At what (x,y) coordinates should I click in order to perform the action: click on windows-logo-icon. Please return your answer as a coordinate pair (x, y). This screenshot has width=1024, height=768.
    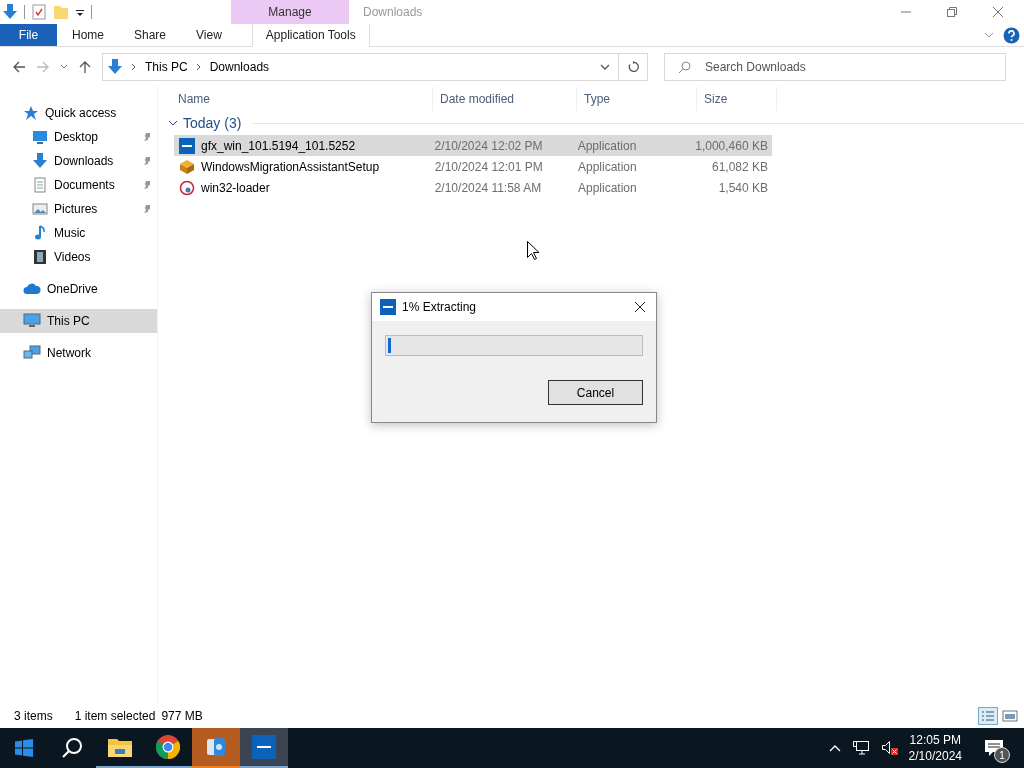
    Looking at the image, I should click on (24, 748).